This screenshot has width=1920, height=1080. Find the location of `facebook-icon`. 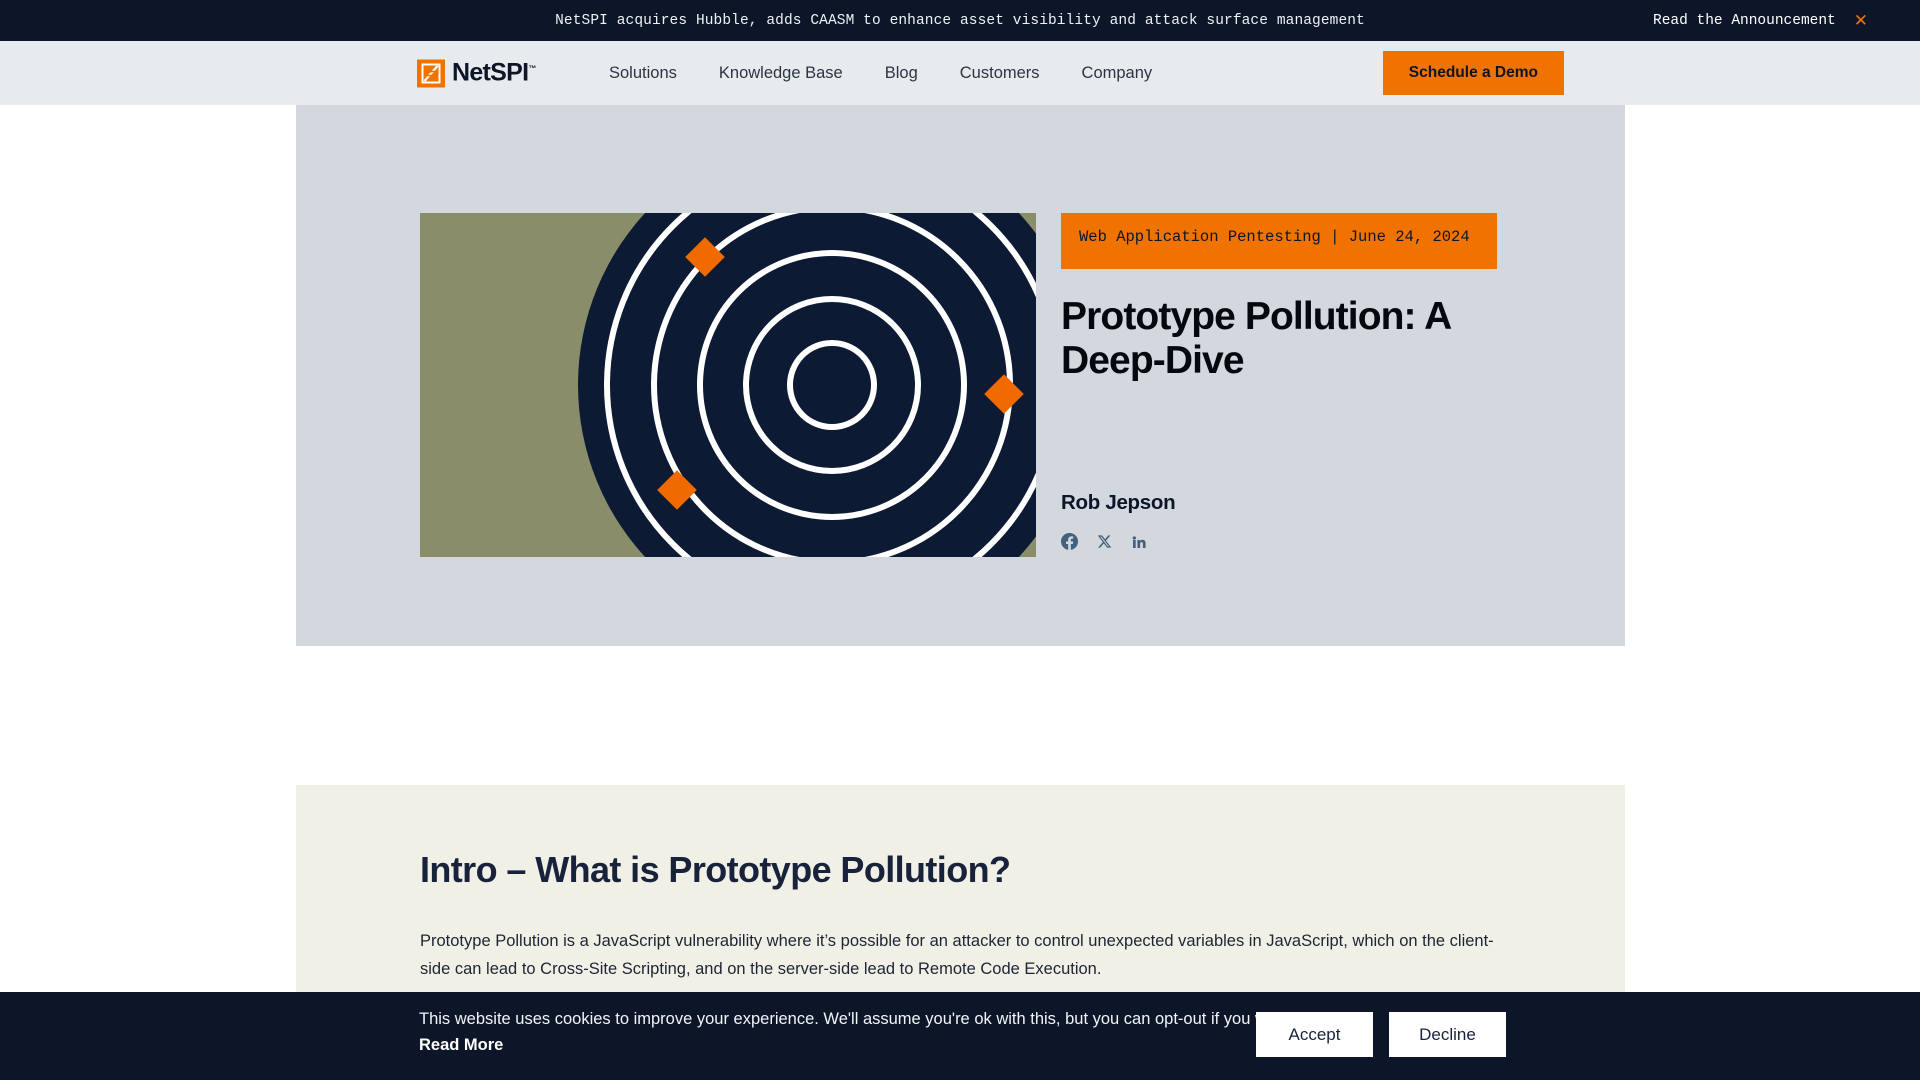

facebook-icon is located at coordinates (1069, 541).